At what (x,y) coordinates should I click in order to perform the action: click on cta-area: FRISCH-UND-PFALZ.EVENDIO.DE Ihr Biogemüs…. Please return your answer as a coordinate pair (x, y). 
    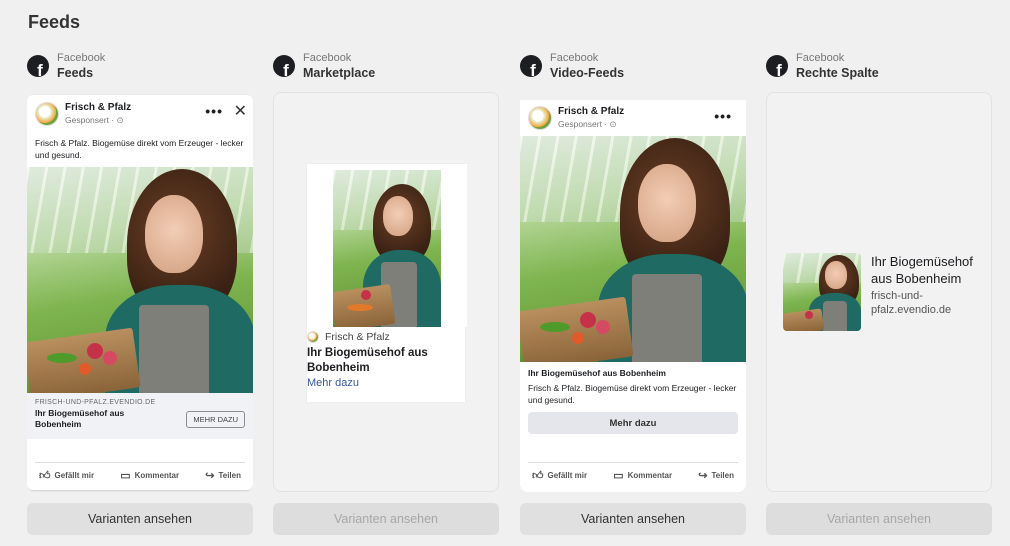
    Looking at the image, I should click on (140, 416).